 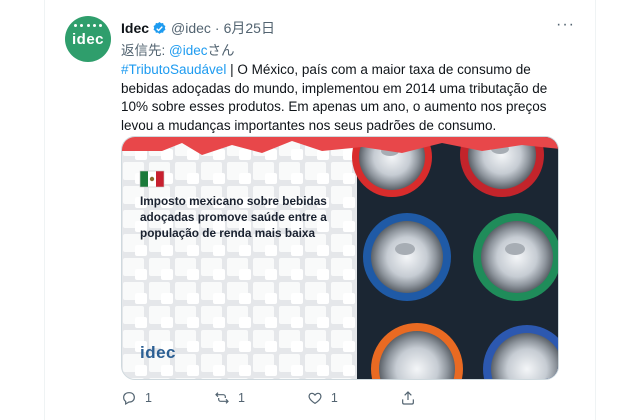 What do you see at coordinates (148, 398) in the screenshot?
I see `reply-count: 1` at bounding box center [148, 398].